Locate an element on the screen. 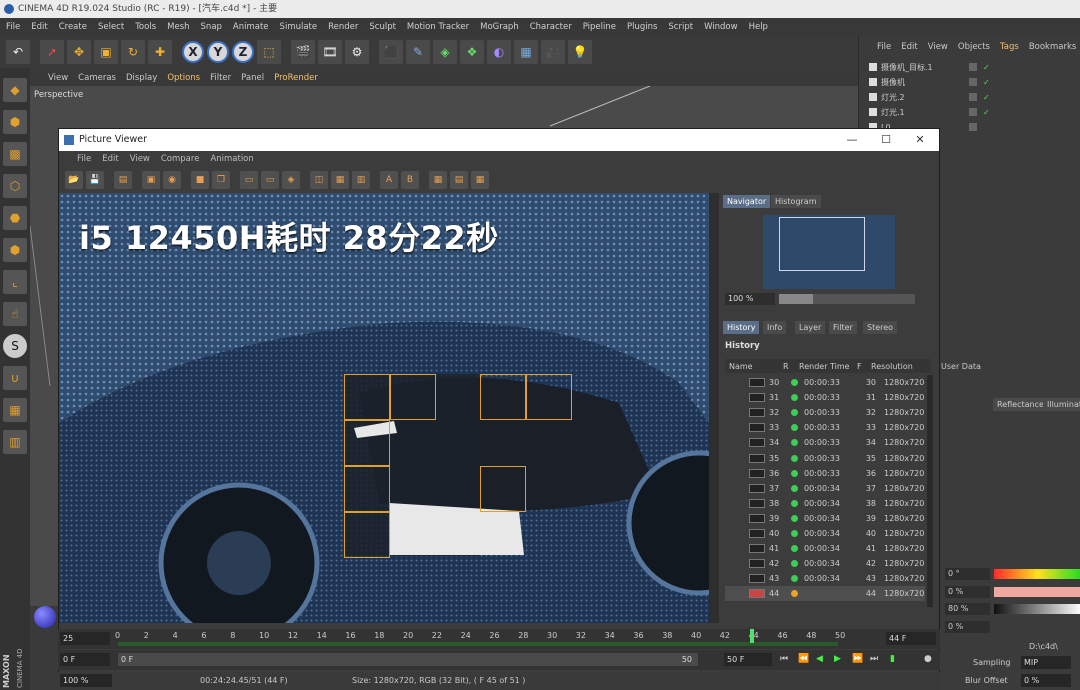 This screenshot has width=1080, height=690. hue-value: 0 ° is located at coordinates (967, 574).